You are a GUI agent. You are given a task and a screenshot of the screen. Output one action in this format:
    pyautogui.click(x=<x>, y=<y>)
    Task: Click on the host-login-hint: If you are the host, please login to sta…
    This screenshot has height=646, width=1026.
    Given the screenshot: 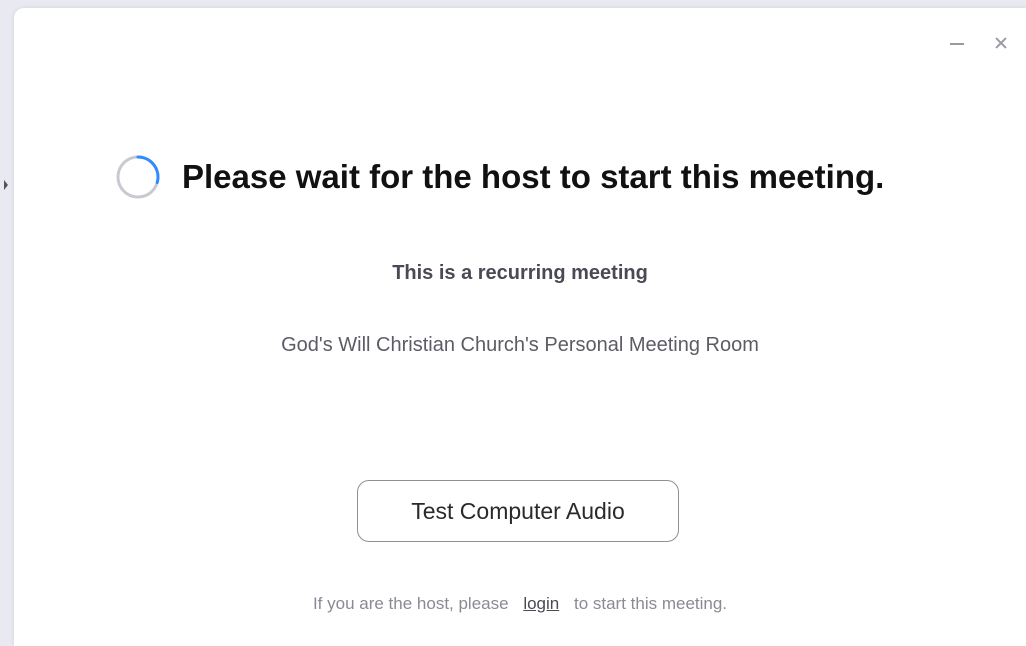 What is the action you would take?
    pyautogui.click(x=520, y=604)
    